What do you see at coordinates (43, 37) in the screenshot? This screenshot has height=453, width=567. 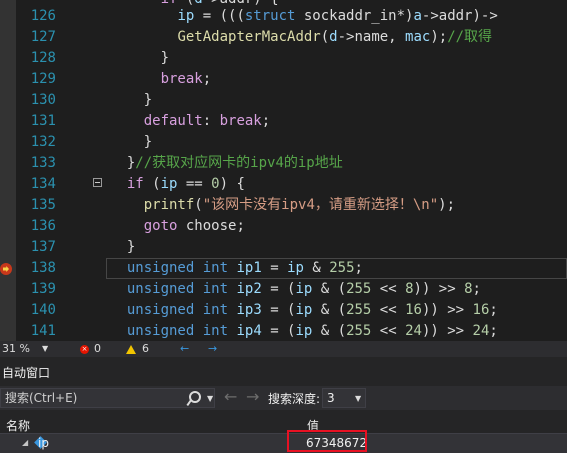 I see `line-number: 127` at bounding box center [43, 37].